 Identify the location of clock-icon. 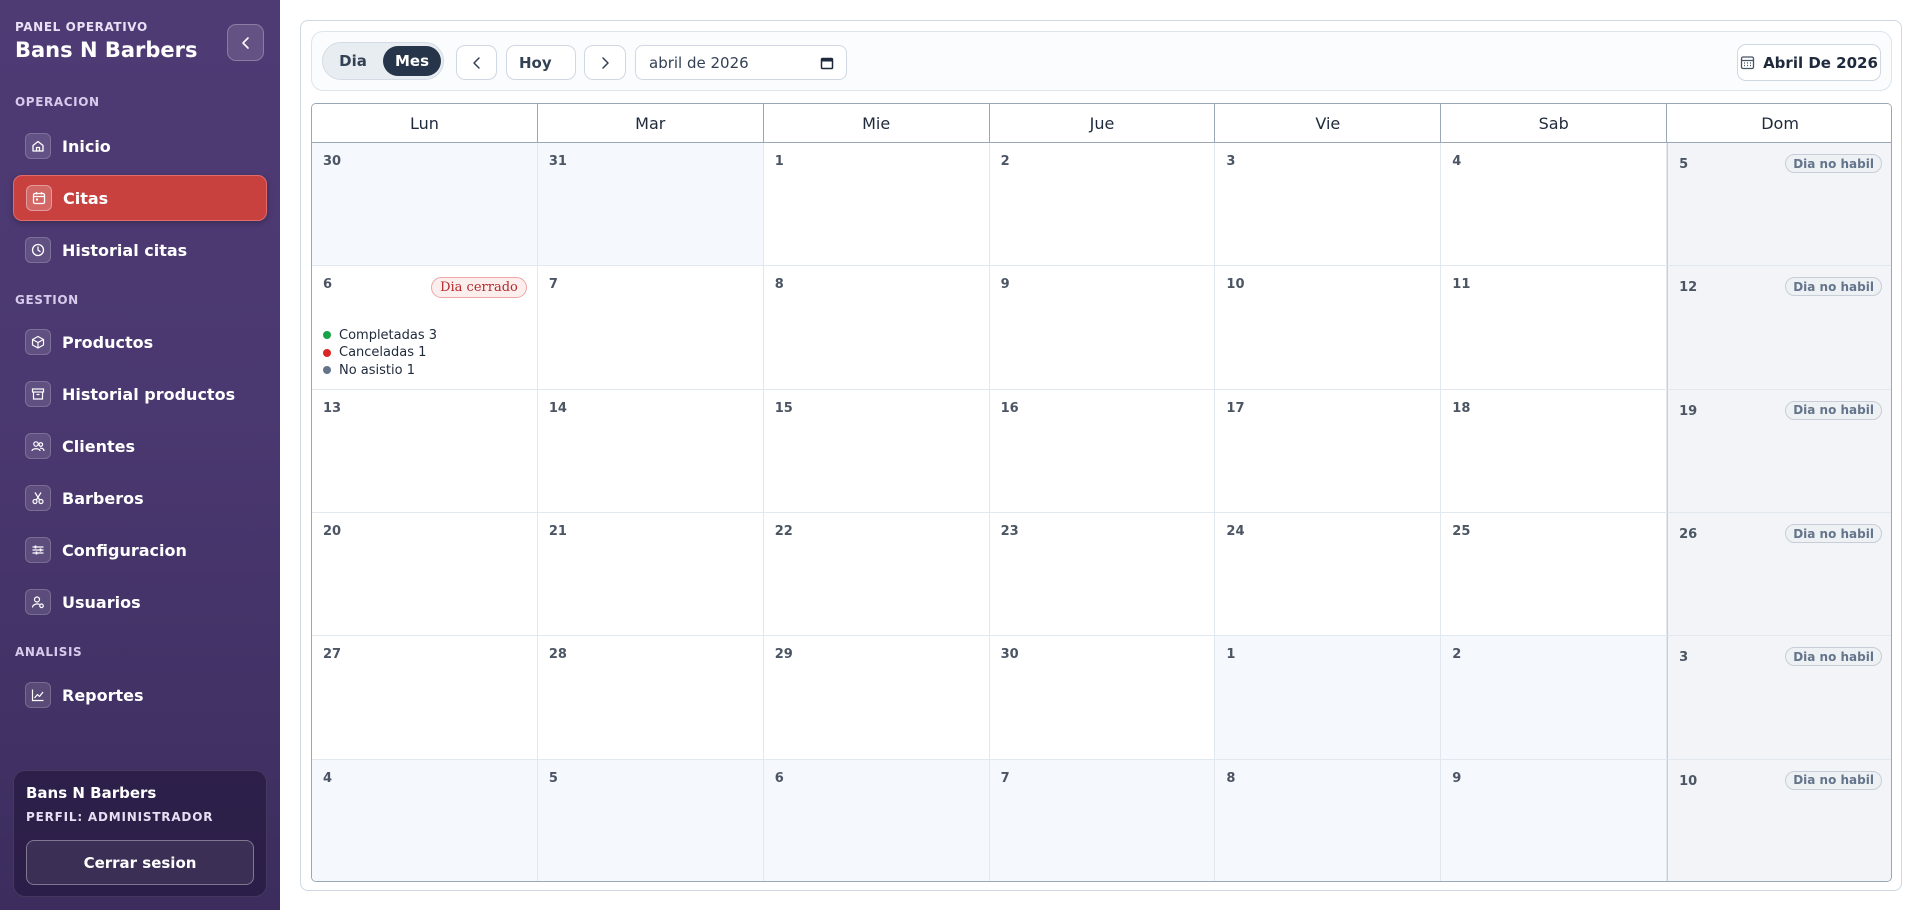
(38, 250).